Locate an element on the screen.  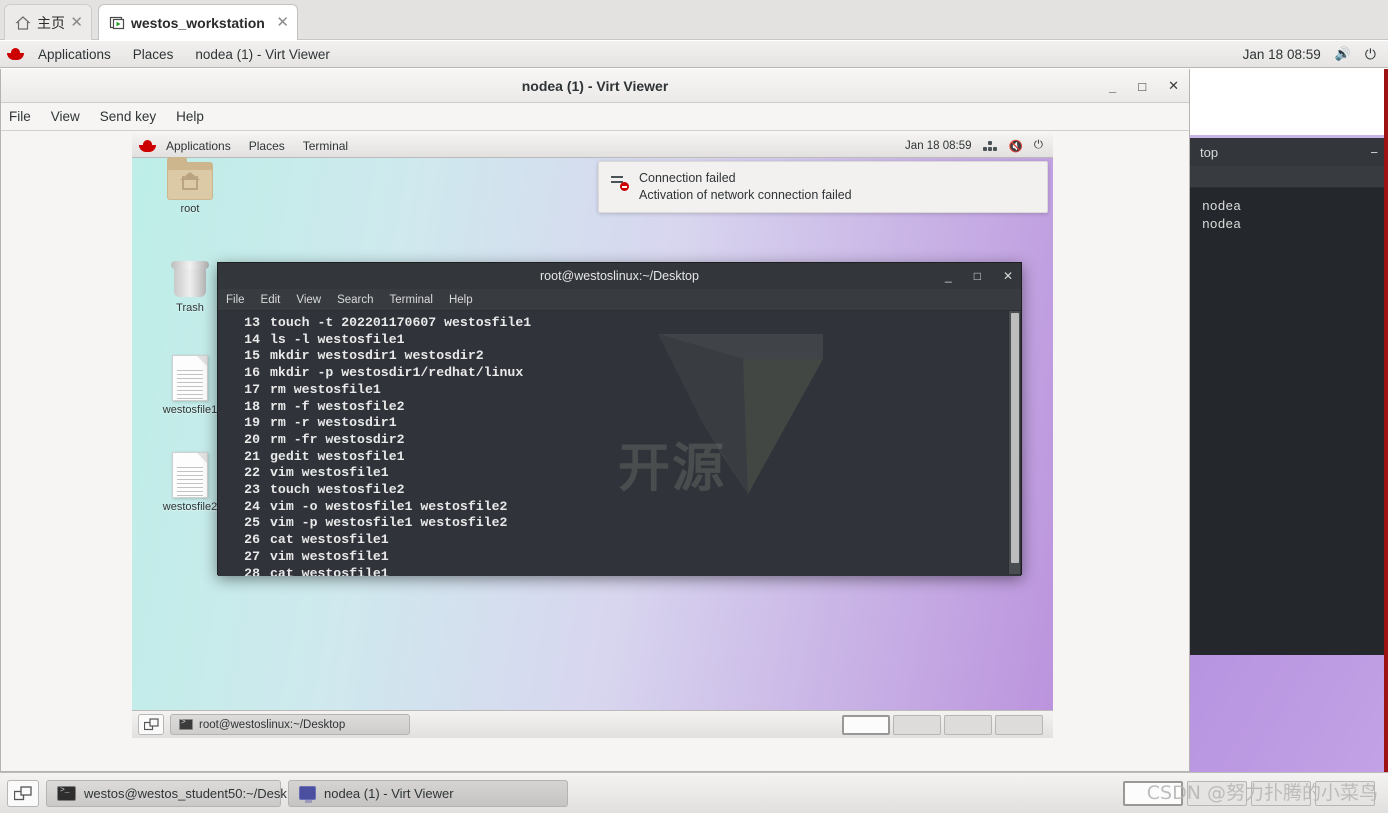
guest-menu-applications: Applications is located at coordinates (198, 146).